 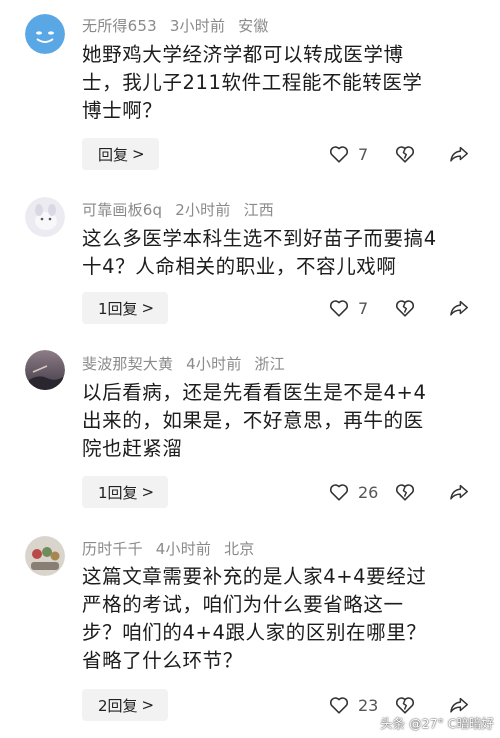 What do you see at coordinates (437, 723) in the screenshot?
I see `watermark: 头条 @27° C暗暗好` at bounding box center [437, 723].